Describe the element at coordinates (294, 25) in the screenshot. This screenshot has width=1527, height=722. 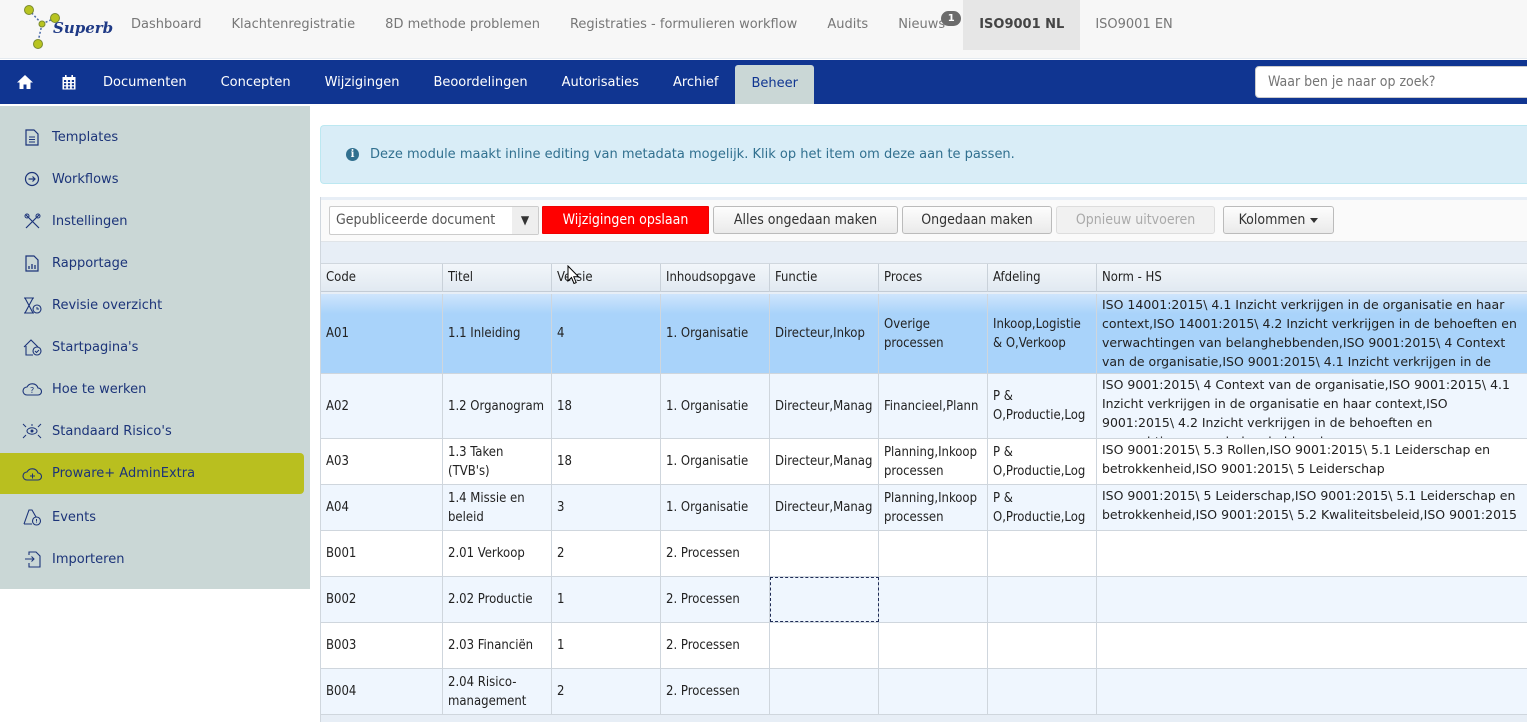
I see `top-nav-klachtenregistratie: Klachtenregistratie` at that location.